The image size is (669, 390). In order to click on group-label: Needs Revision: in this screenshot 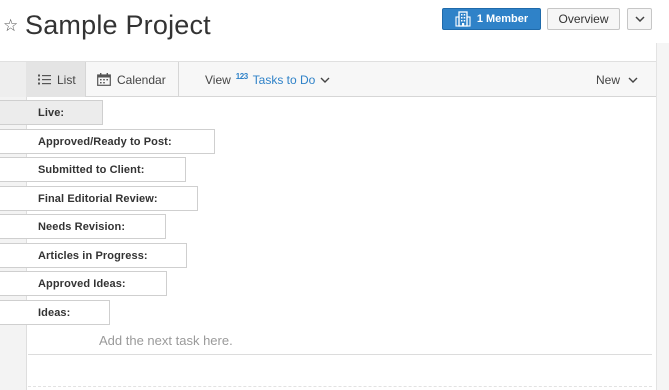, I will do `click(82, 226)`.